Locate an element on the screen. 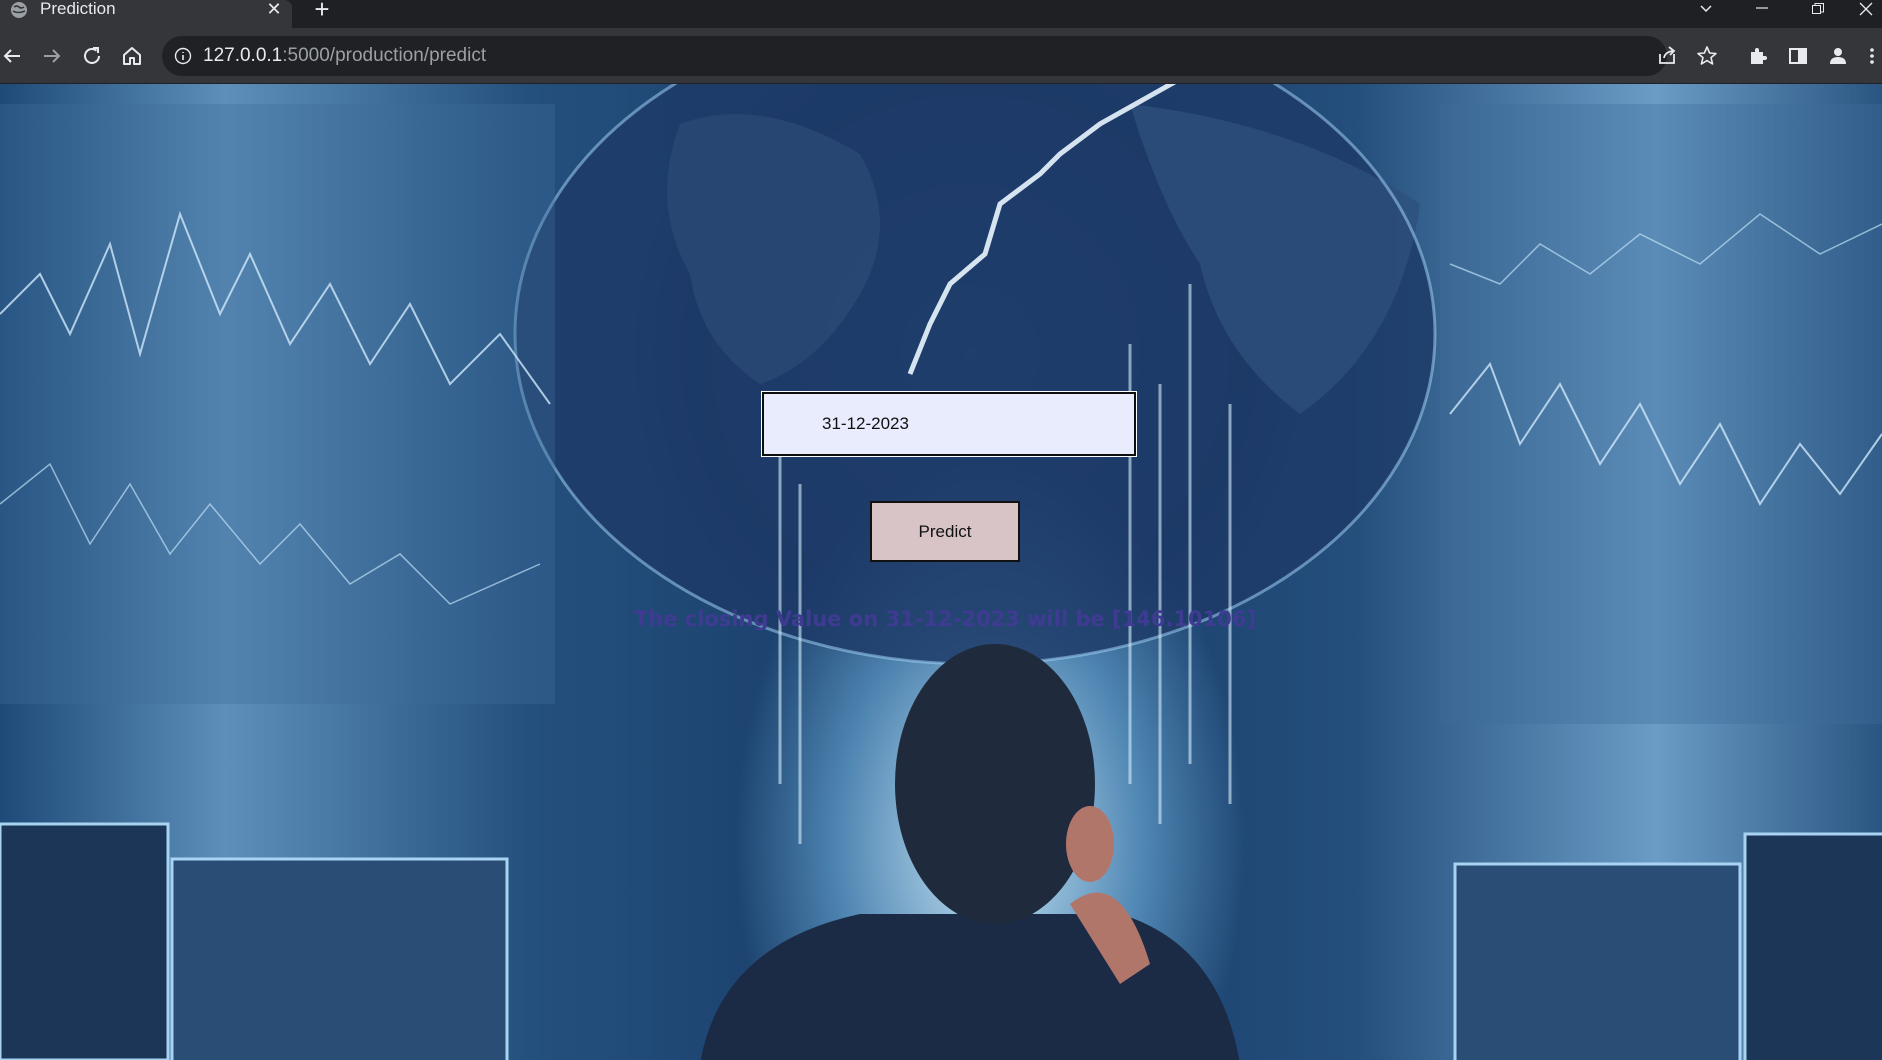 The image size is (1882, 1060). tab-strip: Prediction ✕ + is located at coordinates (941, 14).